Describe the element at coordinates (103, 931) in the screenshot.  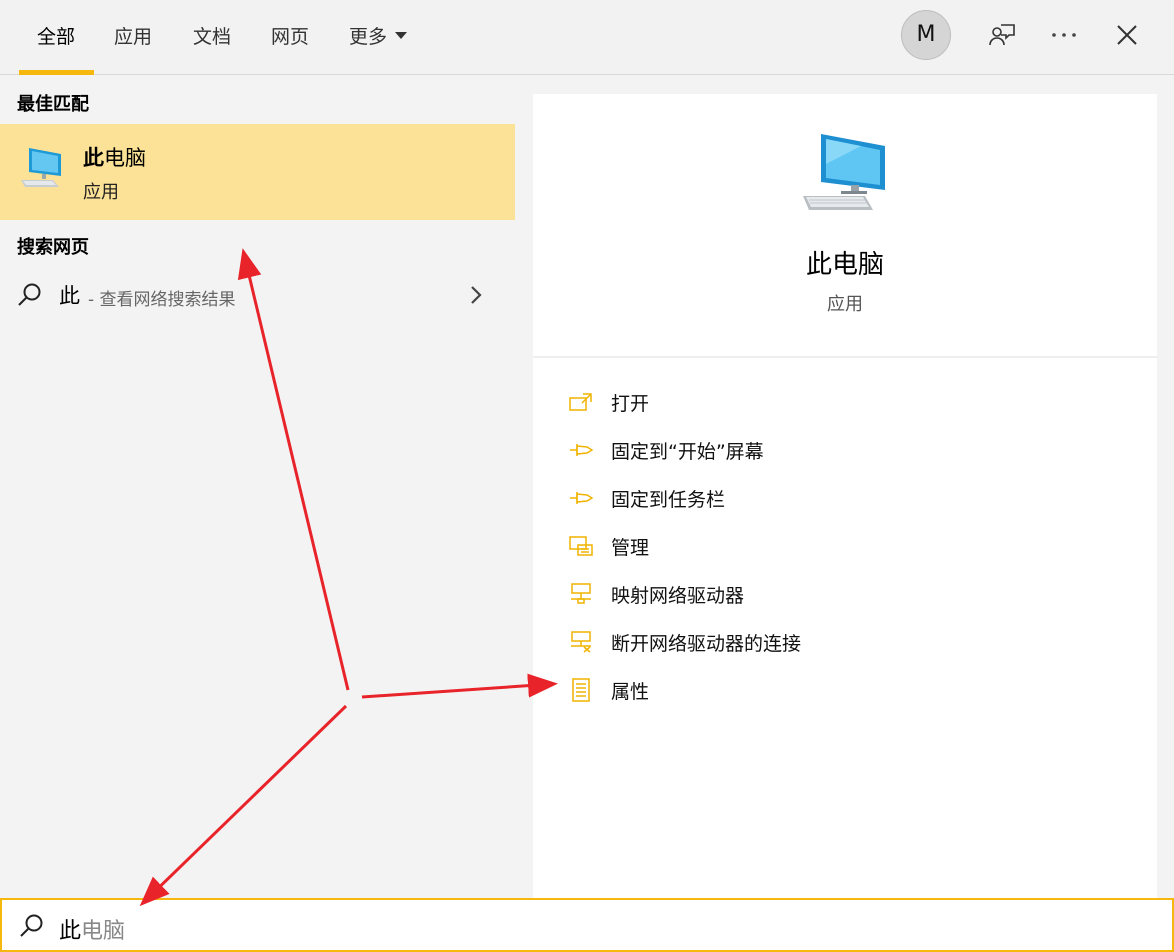
I see `search-suggestion-text: 电脑` at that location.